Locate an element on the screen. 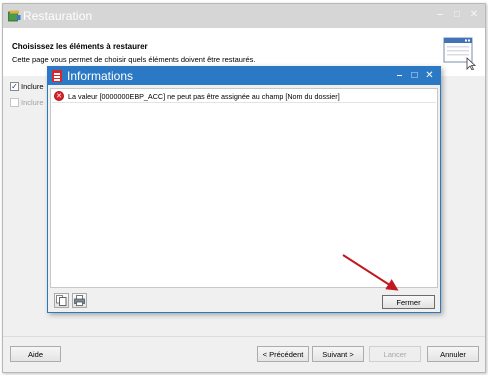 The height and width of the screenshot is (375, 488). dialog-minimize-icon: – is located at coordinates (399, 76).